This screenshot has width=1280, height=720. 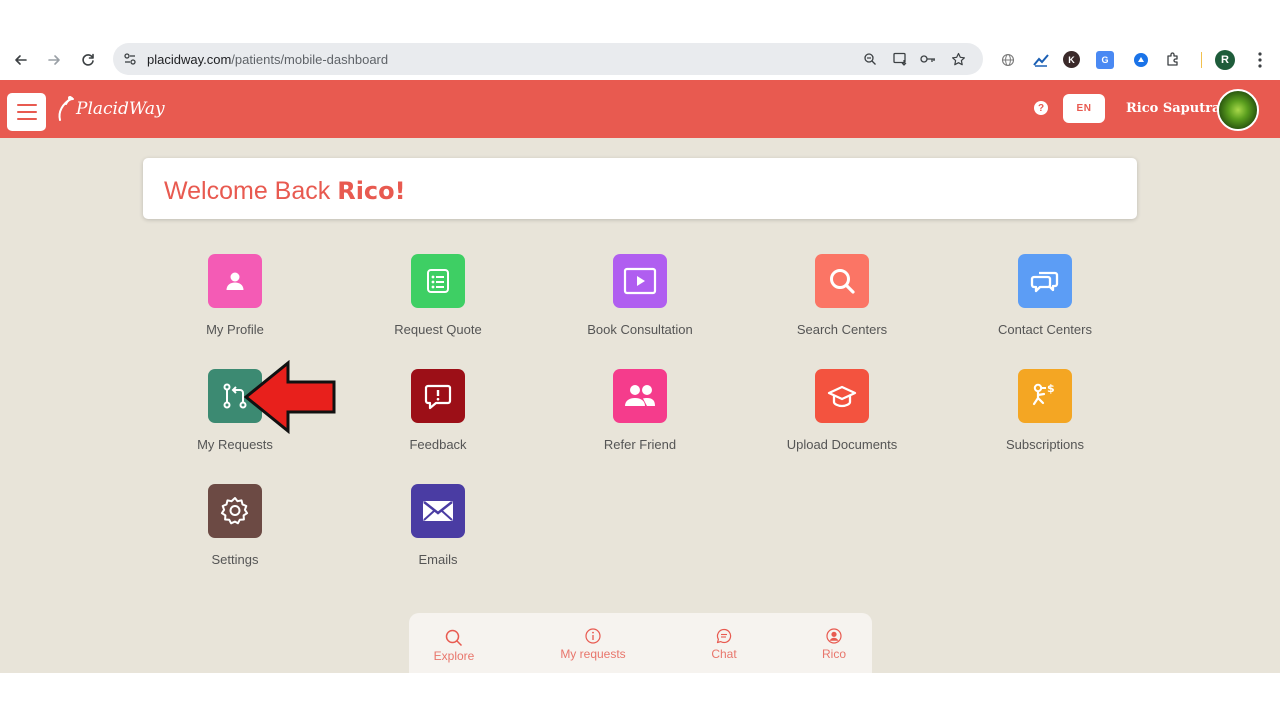 I want to click on arrow-circle-extension-icon, so click(x=1141, y=60).